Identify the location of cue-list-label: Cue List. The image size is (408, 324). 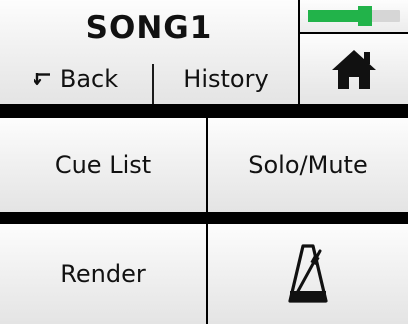
(103, 165).